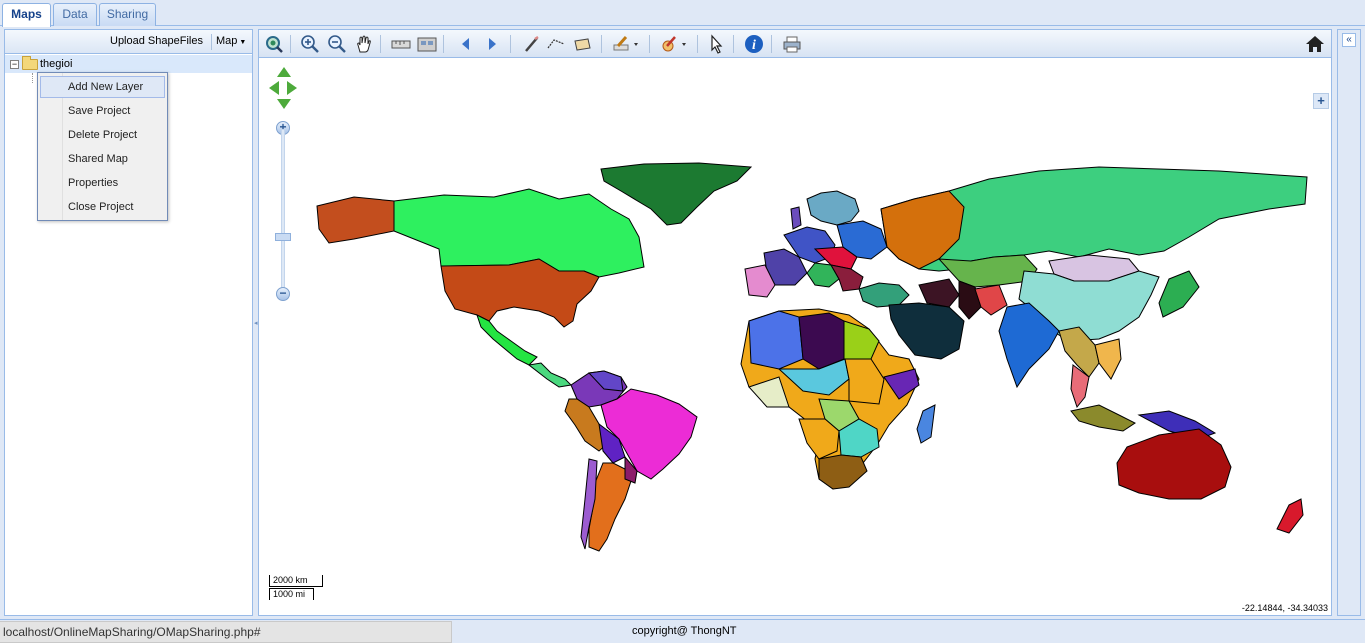 This screenshot has width=1365, height=643. I want to click on menu-item-save-project: Save Project, so click(102, 111).